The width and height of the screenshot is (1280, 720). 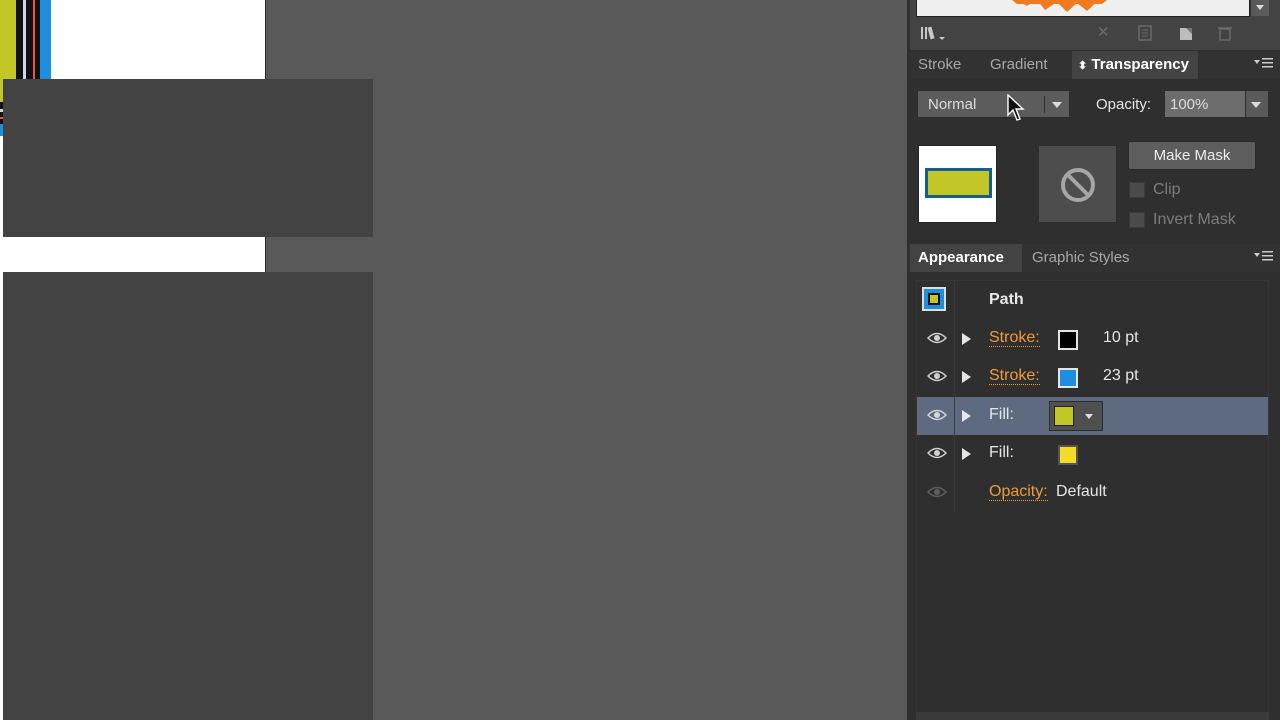 What do you see at coordinates (1216, 104) in the screenshot?
I see `opacity-field: 100%` at bounding box center [1216, 104].